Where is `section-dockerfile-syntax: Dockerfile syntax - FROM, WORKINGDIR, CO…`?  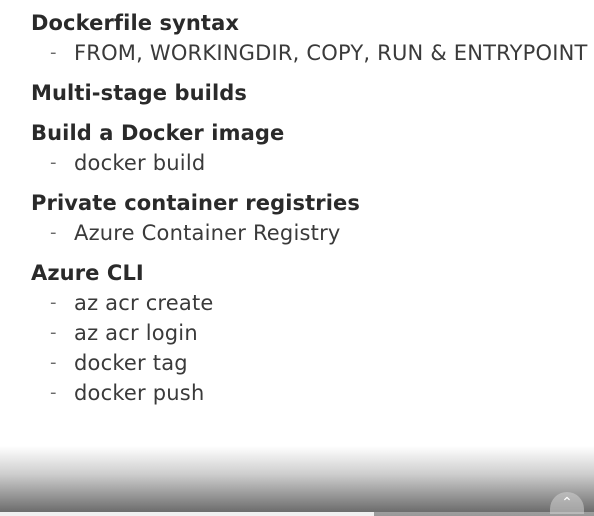 section-dockerfile-syntax: Dockerfile syntax - FROM, WORKINGDIR, CO… is located at coordinates (312, 38).